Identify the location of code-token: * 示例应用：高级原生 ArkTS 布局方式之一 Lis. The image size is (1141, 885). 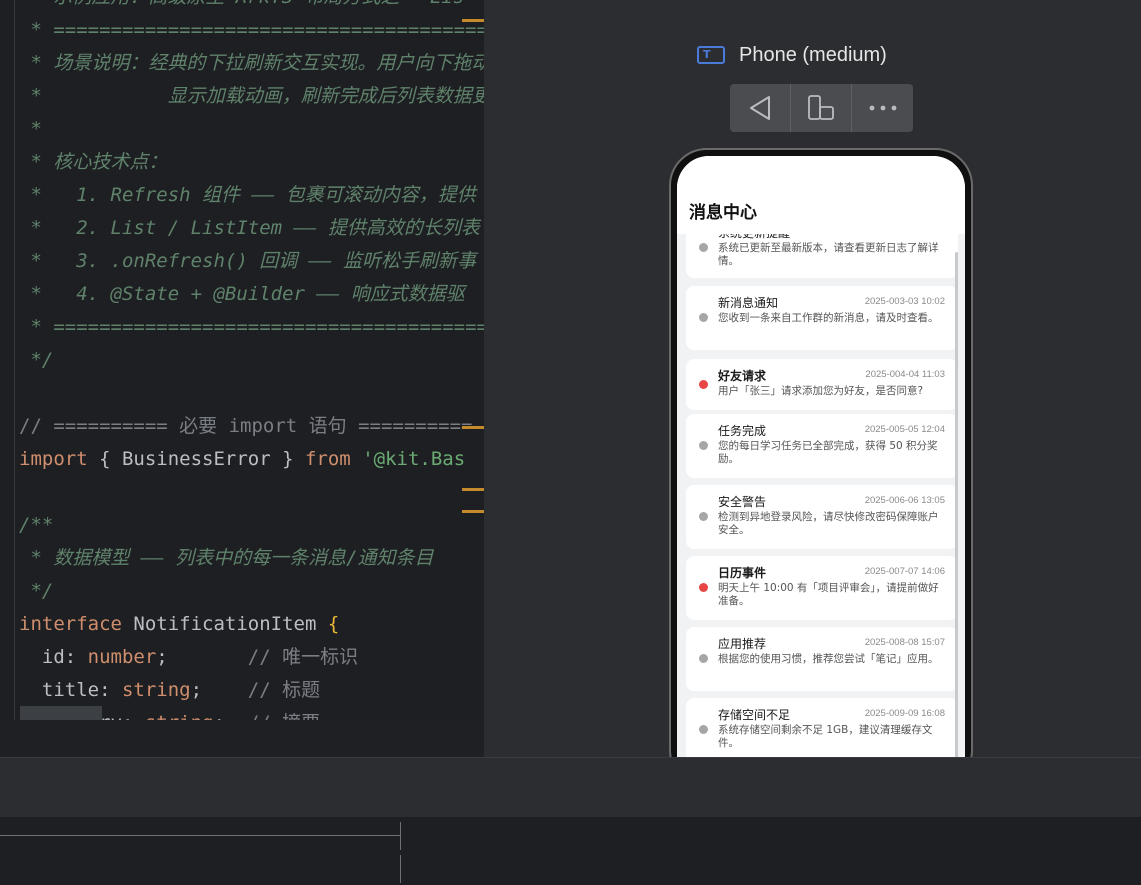
(241, 4).